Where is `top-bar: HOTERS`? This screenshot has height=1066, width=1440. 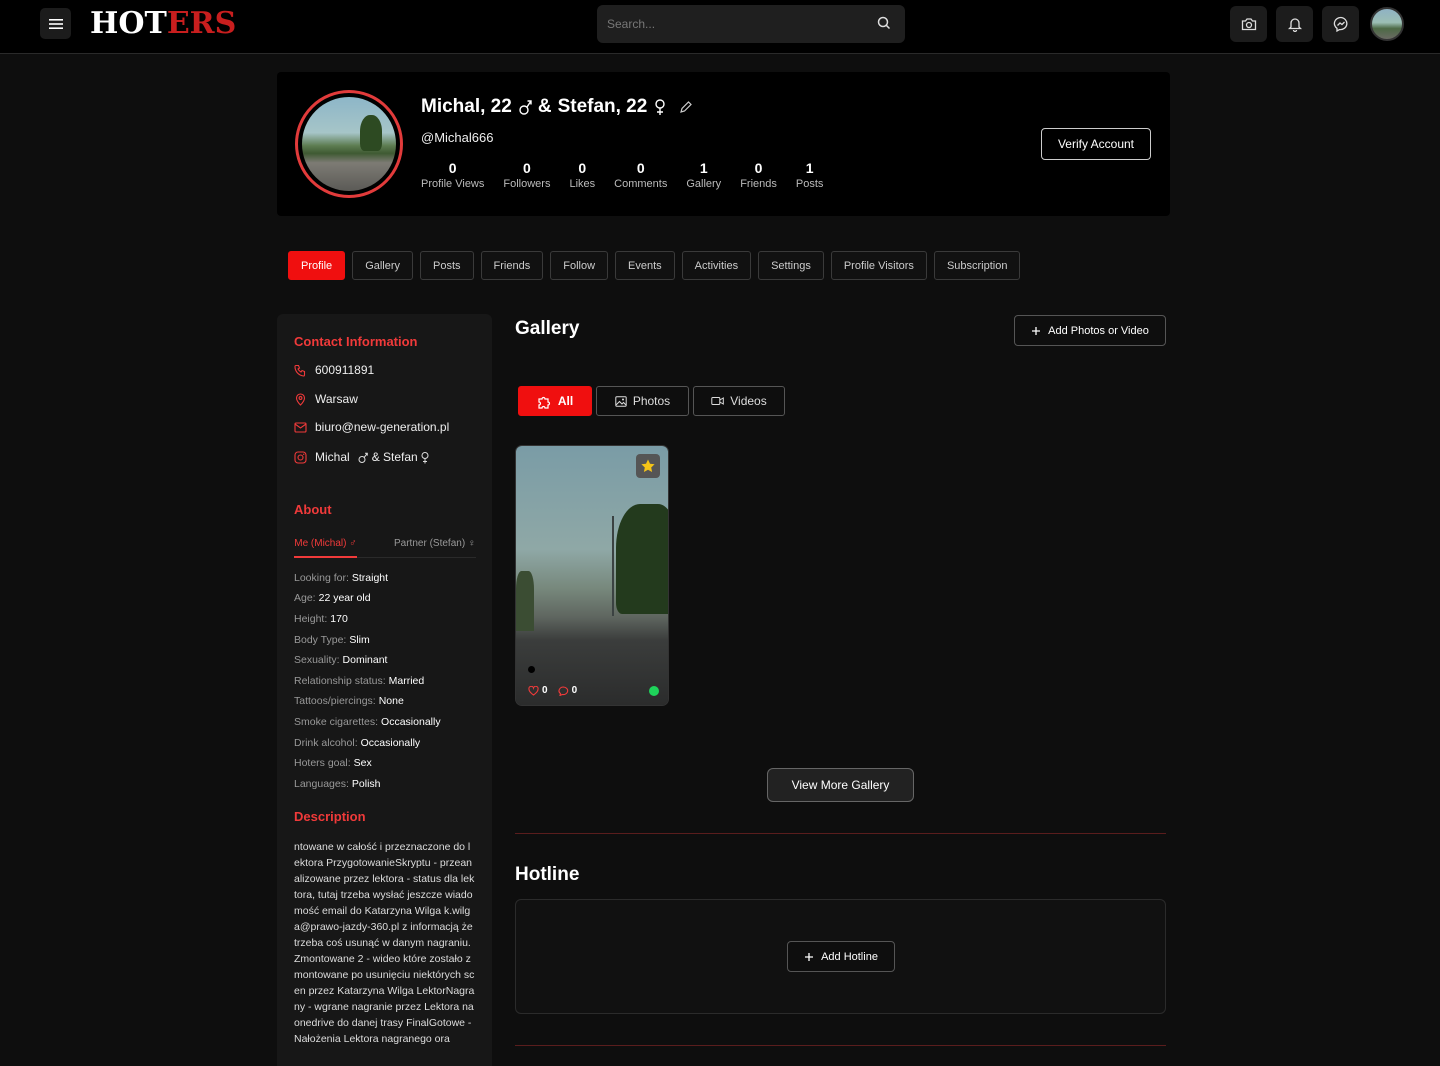
top-bar: HOTERS is located at coordinates (720, 27).